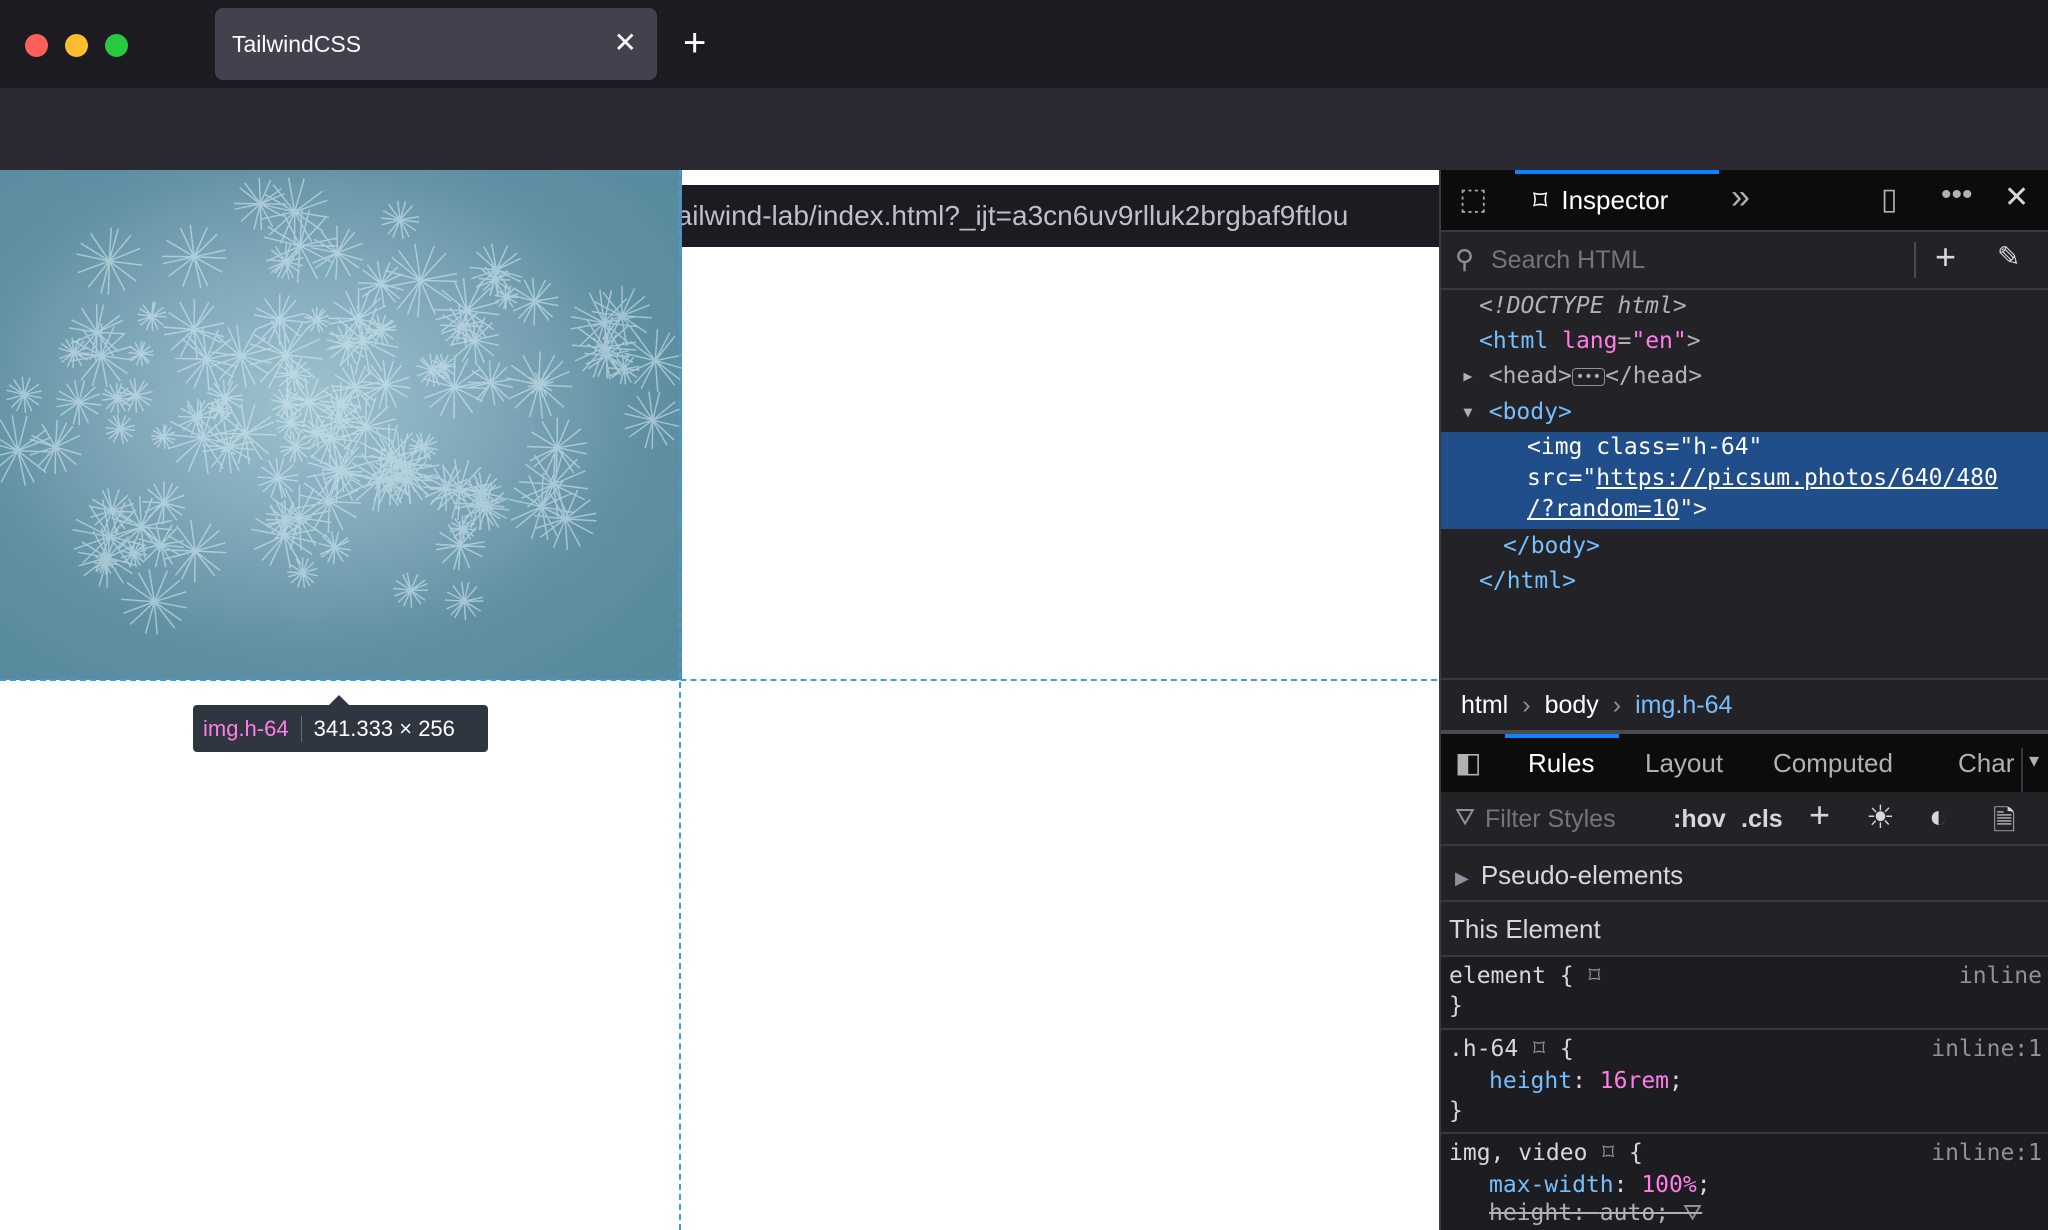  Describe the element at coordinates (1530, 376) in the screenshot. I see `head-tag: <head>` at that location.